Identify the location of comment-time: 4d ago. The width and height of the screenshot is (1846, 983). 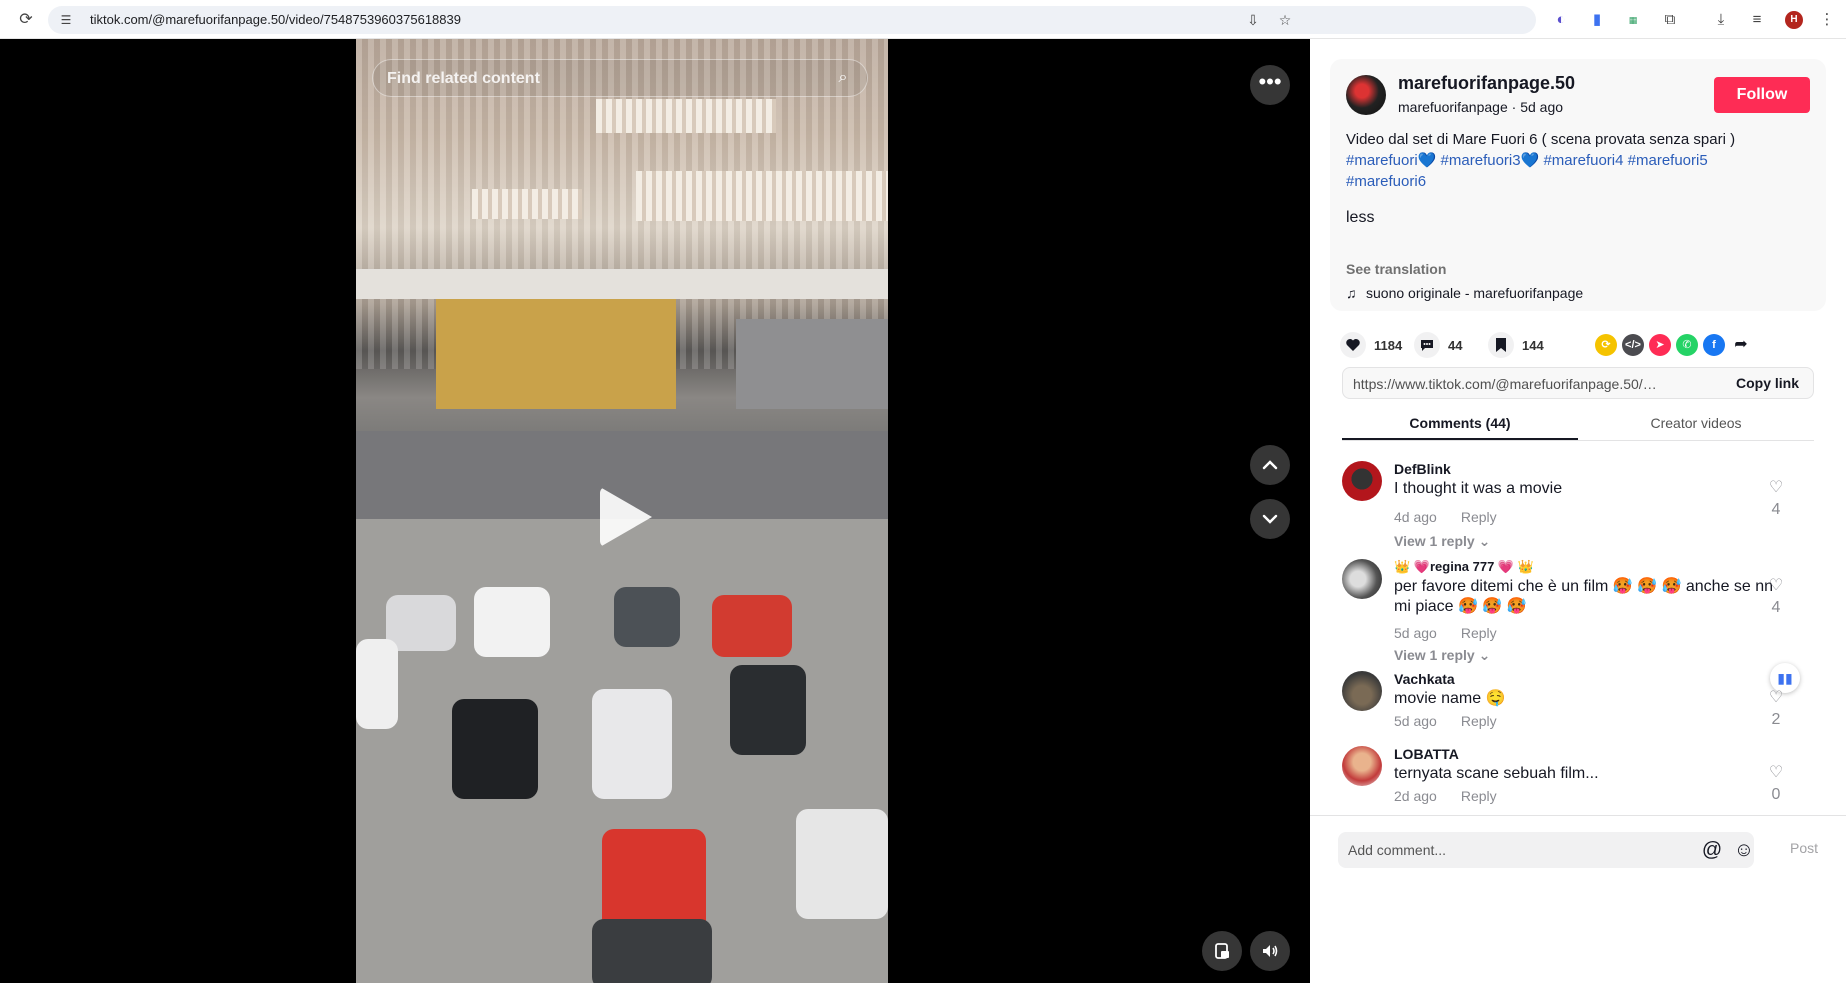
(1415, 517).